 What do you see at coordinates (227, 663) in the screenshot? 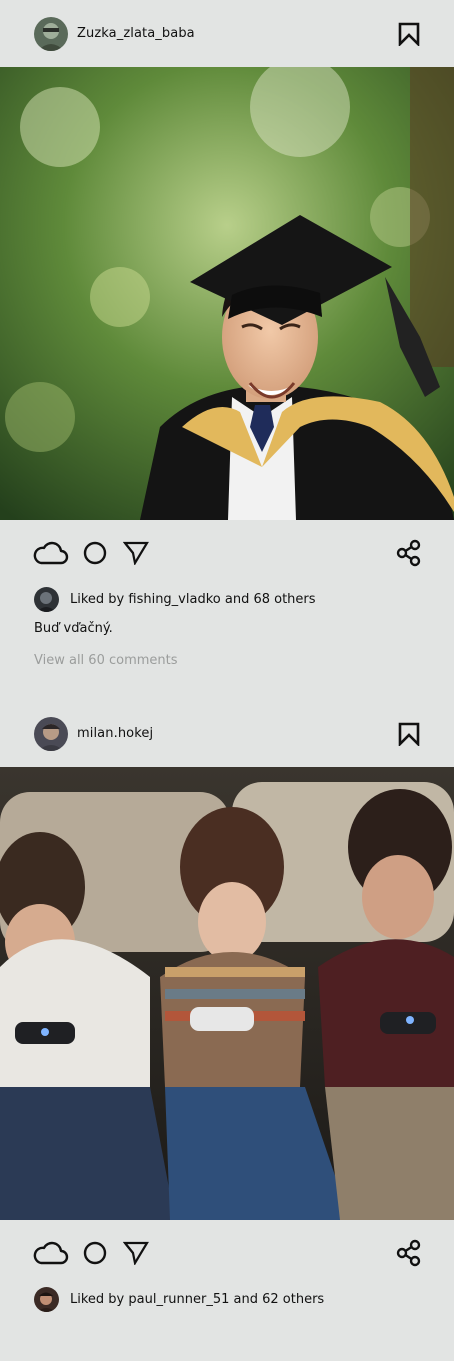
I see `view-comments-link: View all 60 comments` at bounding box center [227, 663].